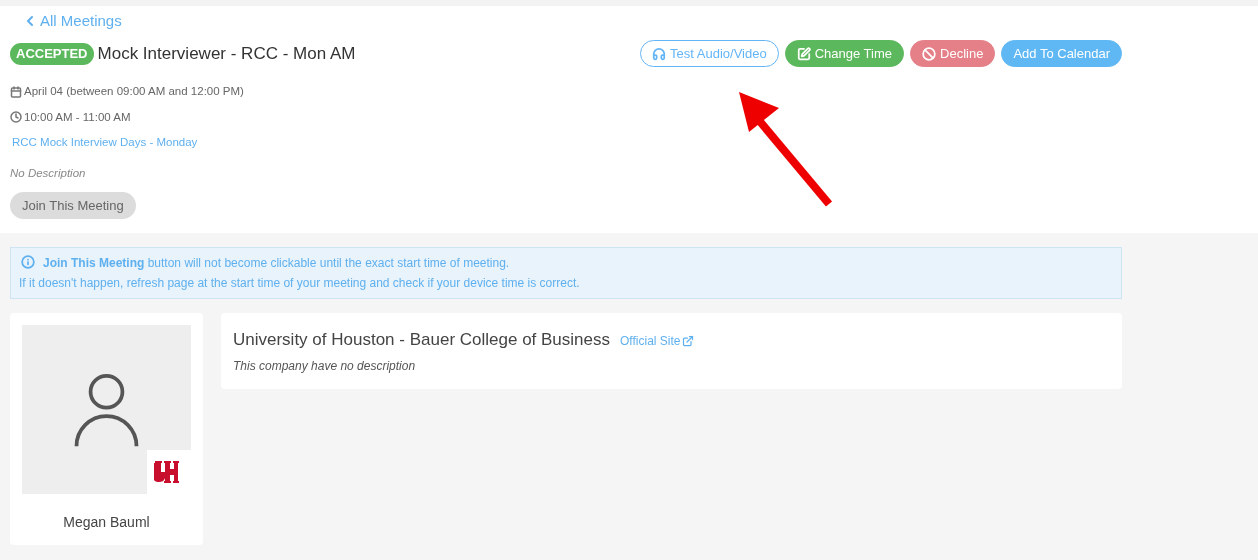 The width and height of the screenshot is (1258, 560). I want to click on notice-text: If it doesn't happen, refresh page at the start time of your meeting and check if your device time is correct., so click(299, 284).